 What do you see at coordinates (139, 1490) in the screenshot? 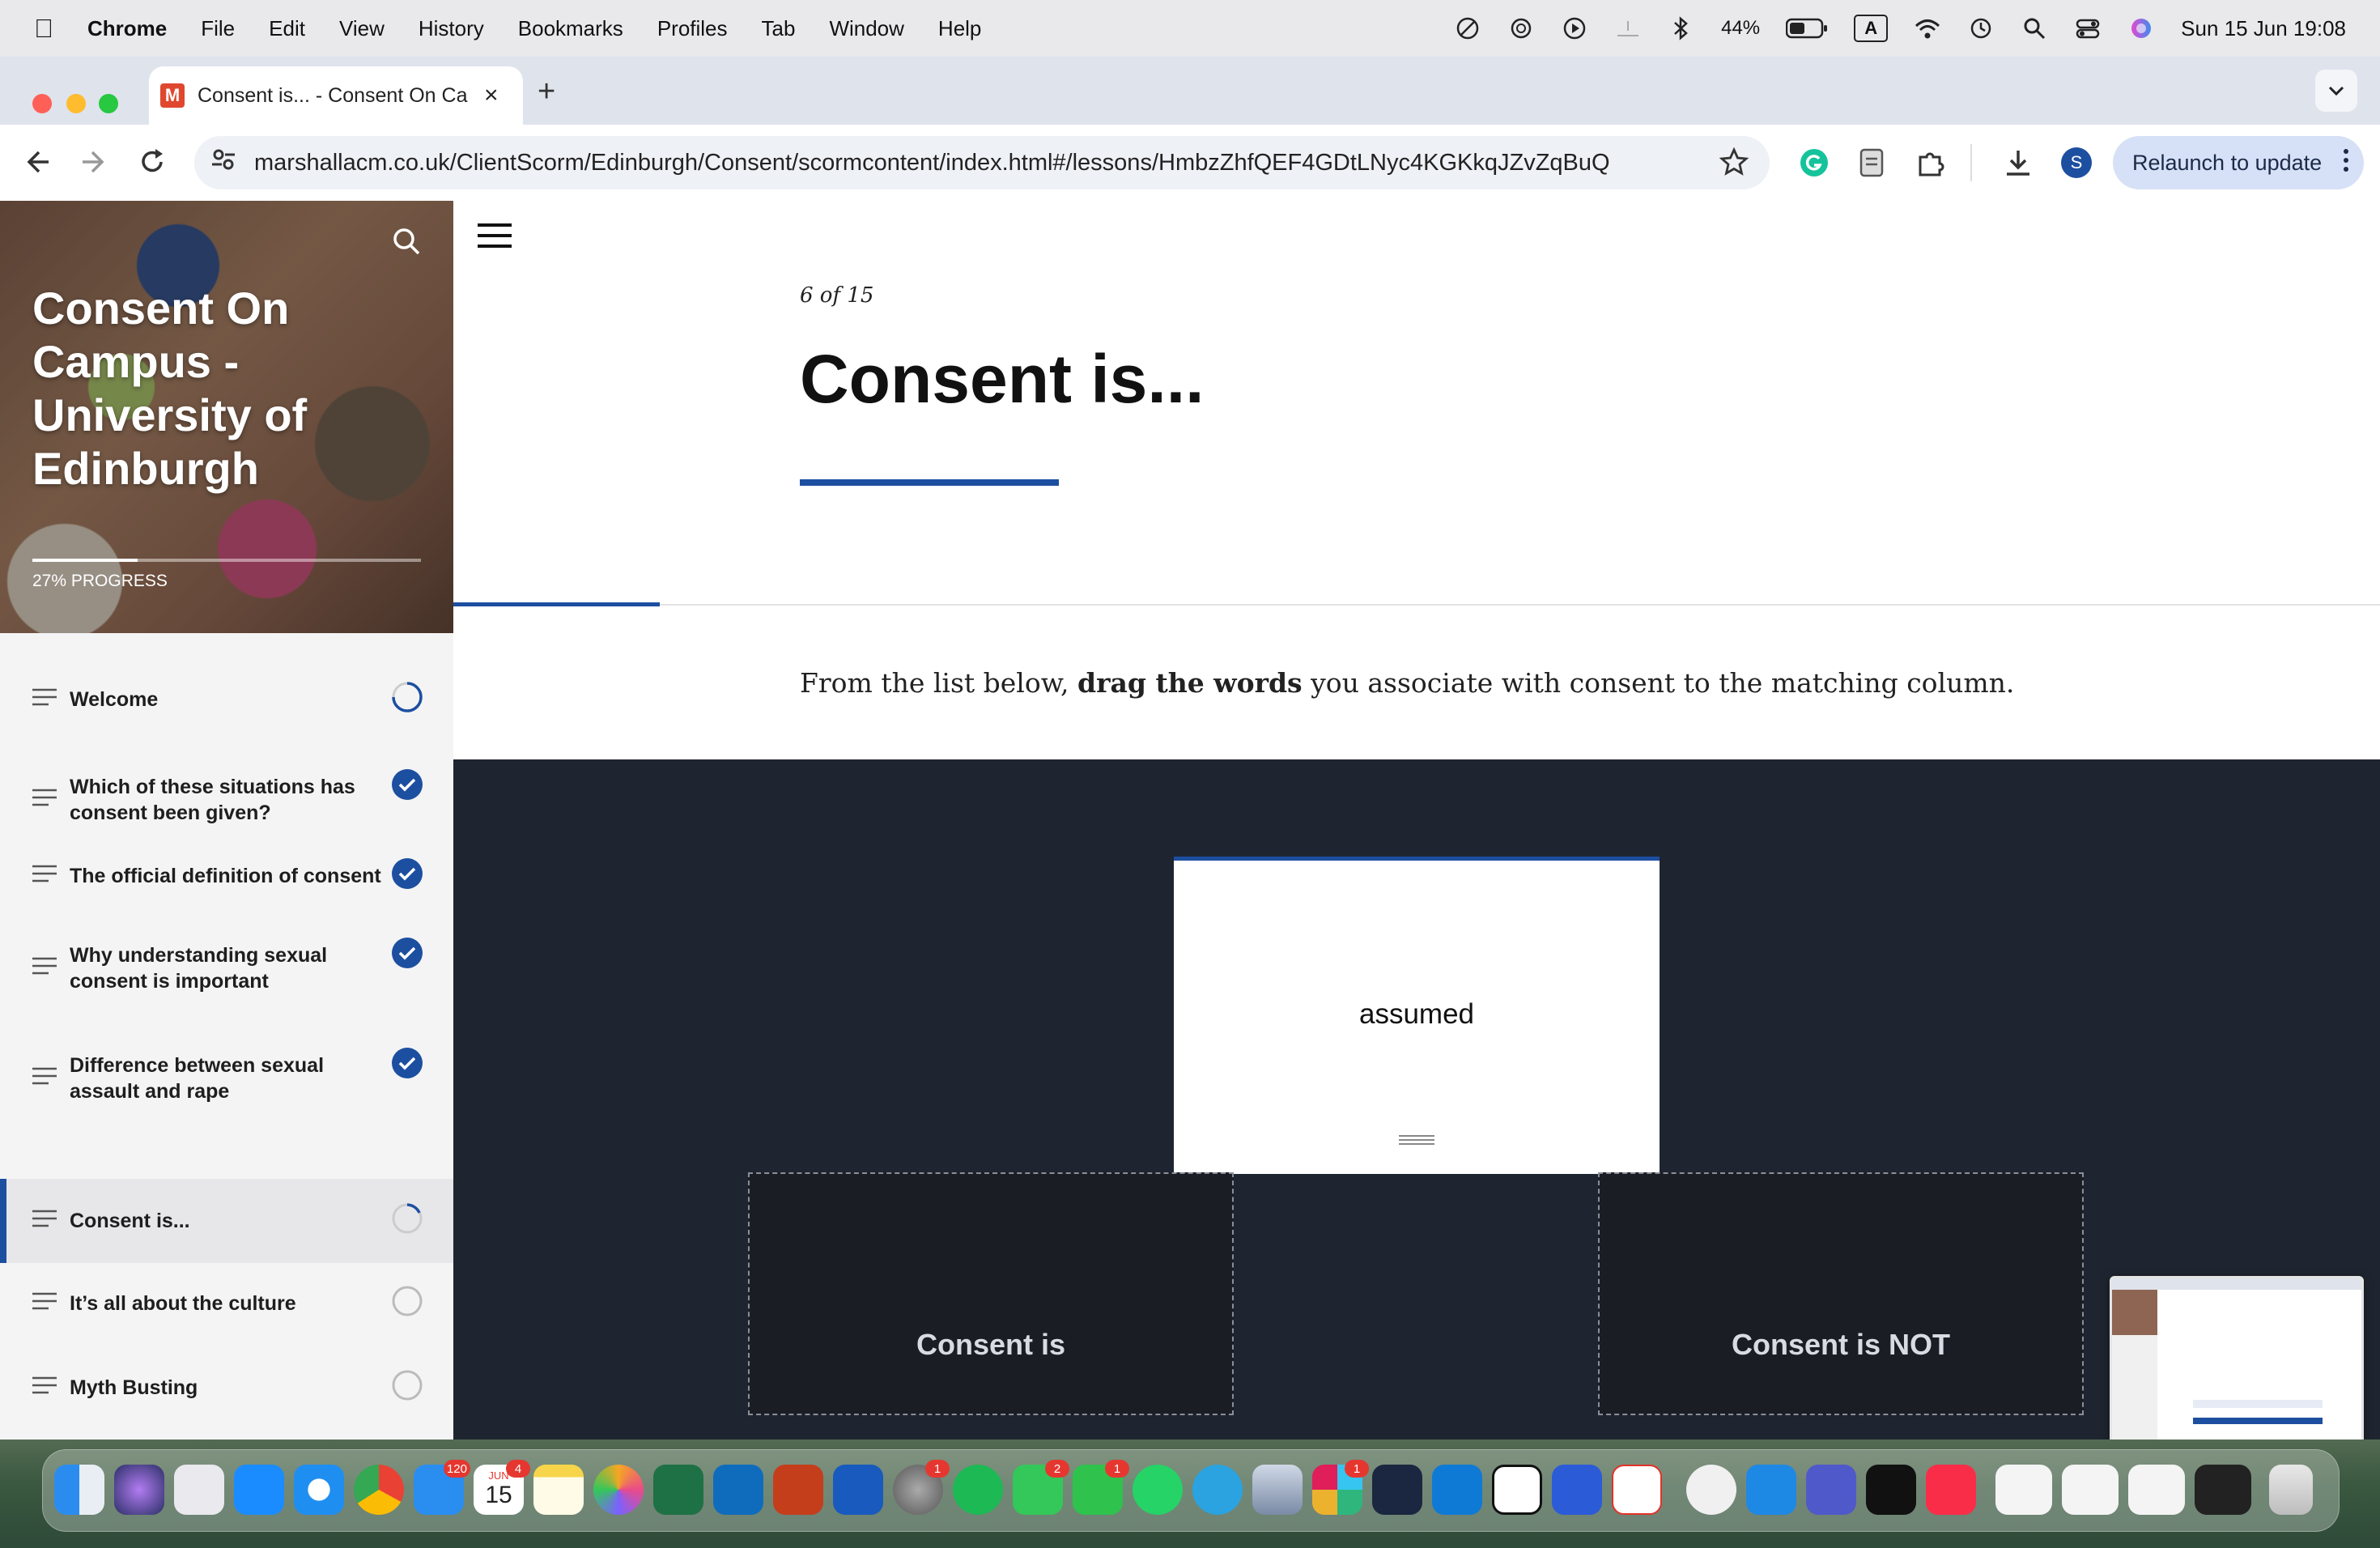
I see `siri-app-icon` at bounding box center [139, 1490].